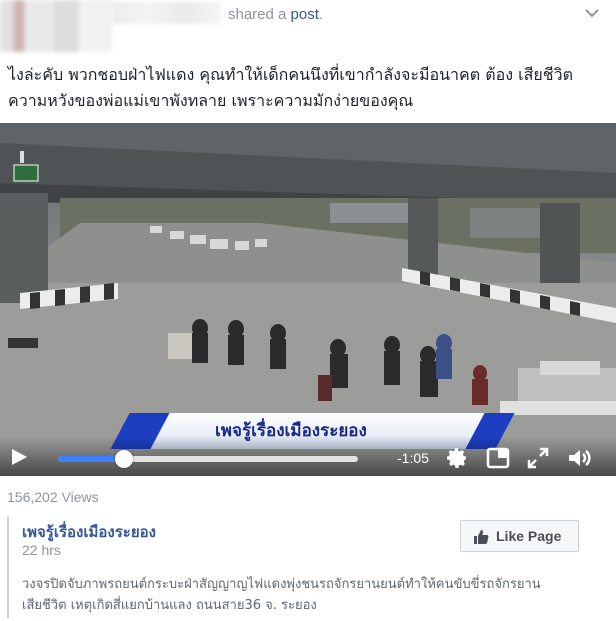 The width and height of the screenshot is (616, 621). Describe the element at coordinates (53, 497) in the screenshot. I see `view-count: 156,202 Views` at that location.